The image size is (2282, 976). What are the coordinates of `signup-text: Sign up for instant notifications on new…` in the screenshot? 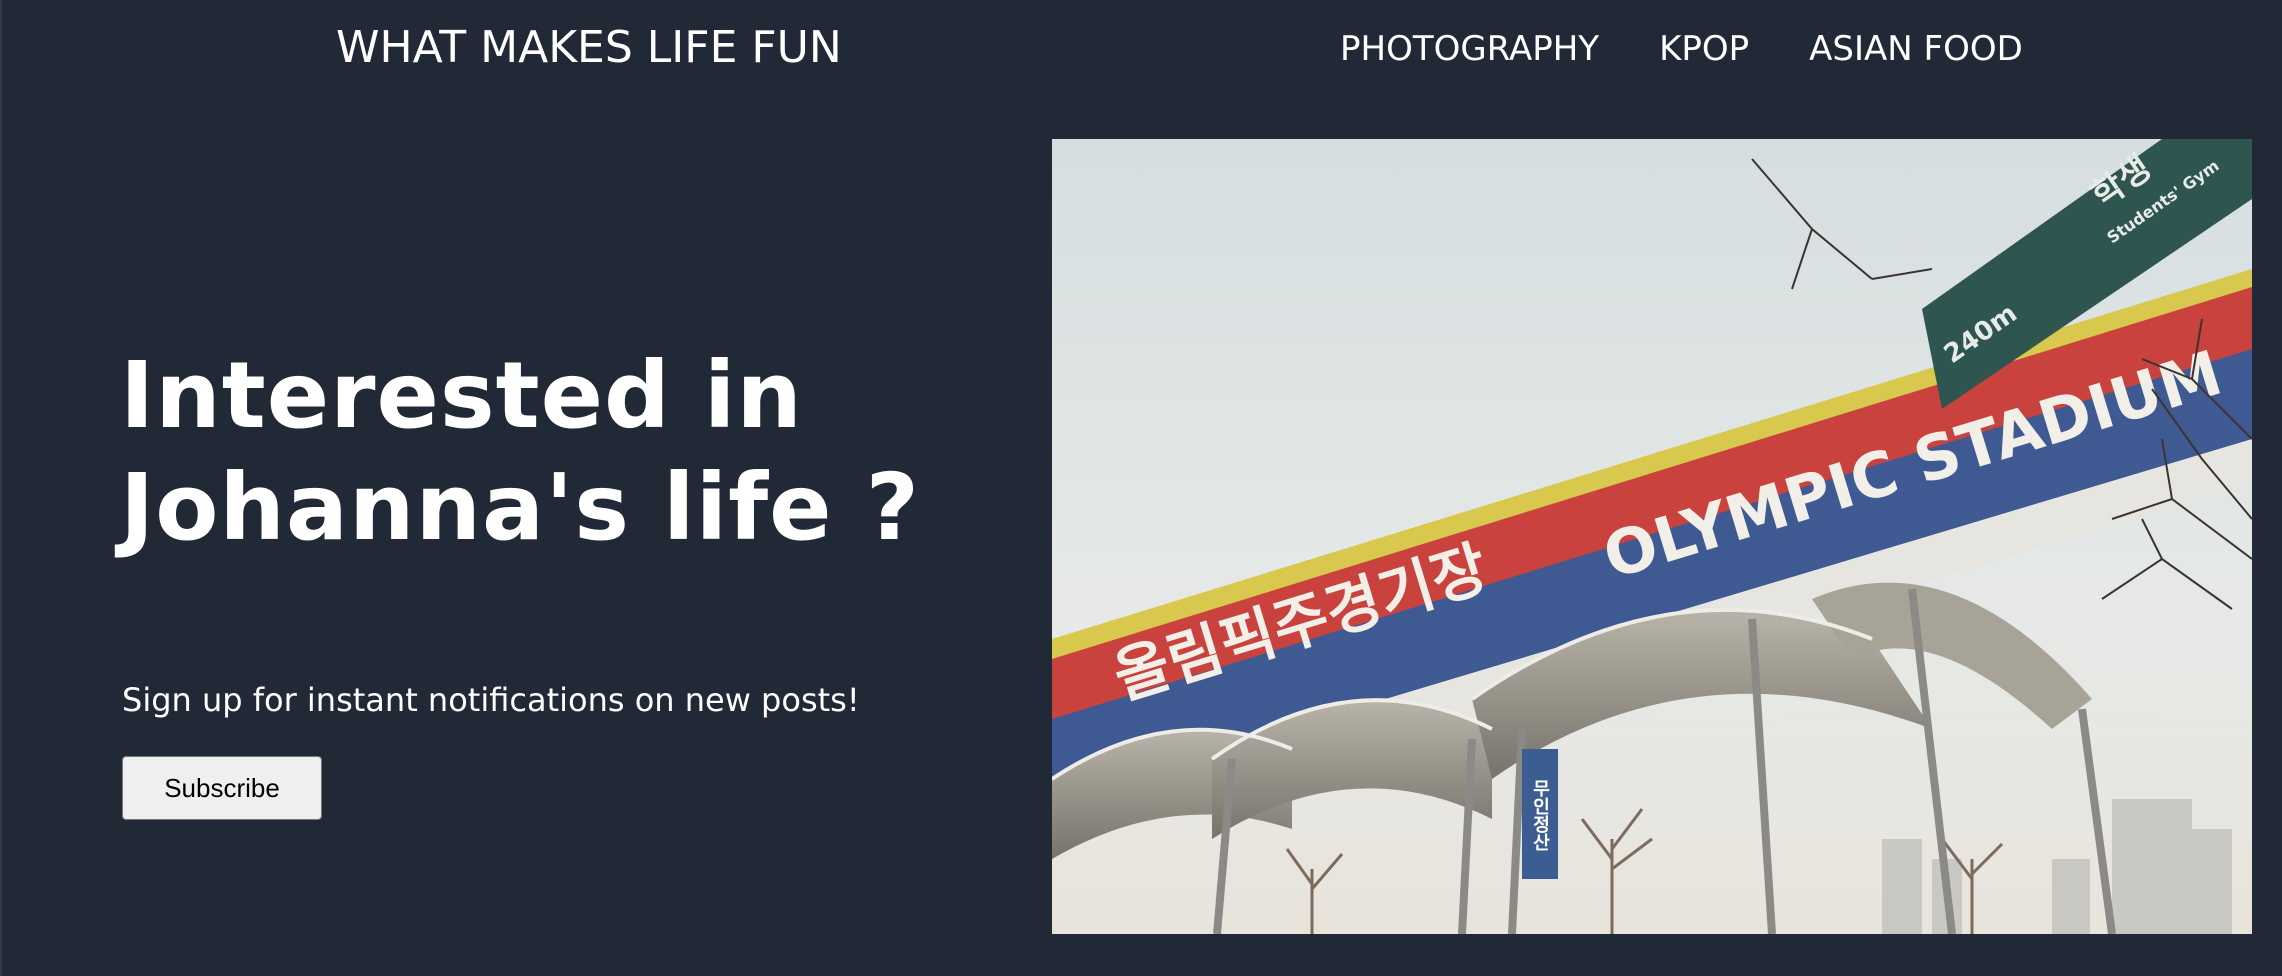 It's located at (491, 700).